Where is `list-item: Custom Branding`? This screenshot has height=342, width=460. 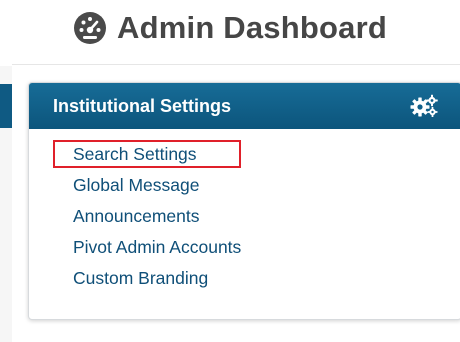 list-item: Custom Branding is located at coordinates (244, 278).